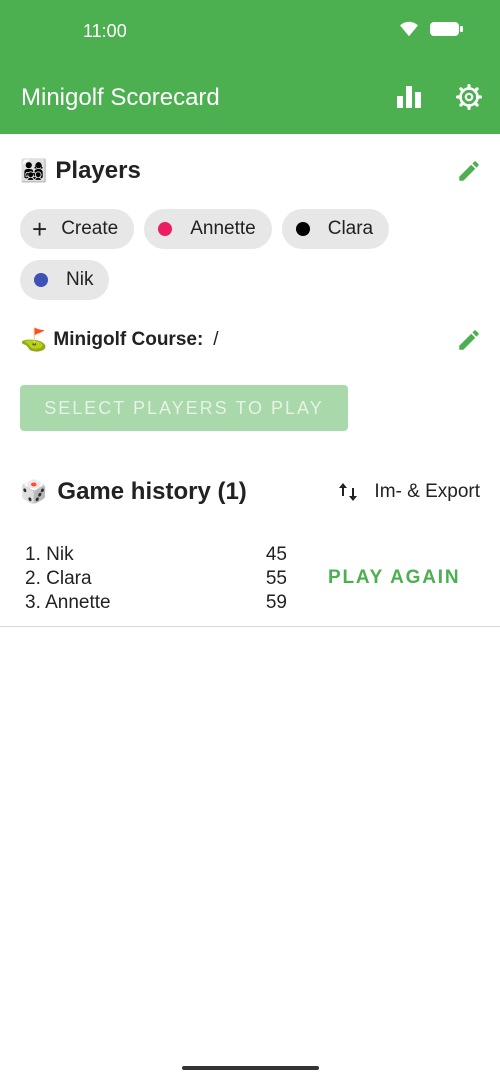 This screenshot has height=1083, width=500. I want to click on history-player: 3. Annette, so click(68, 602).